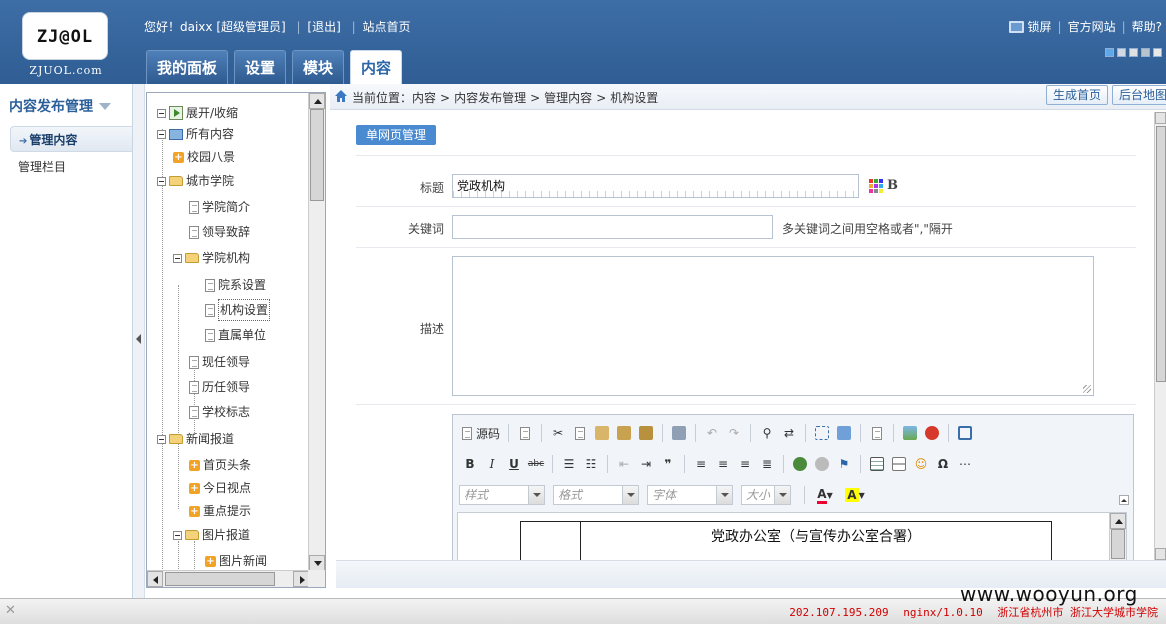 The height and width of the screenshot is (624, 1166). I want to click on tree-node: 图片报道, so click(211, 535).